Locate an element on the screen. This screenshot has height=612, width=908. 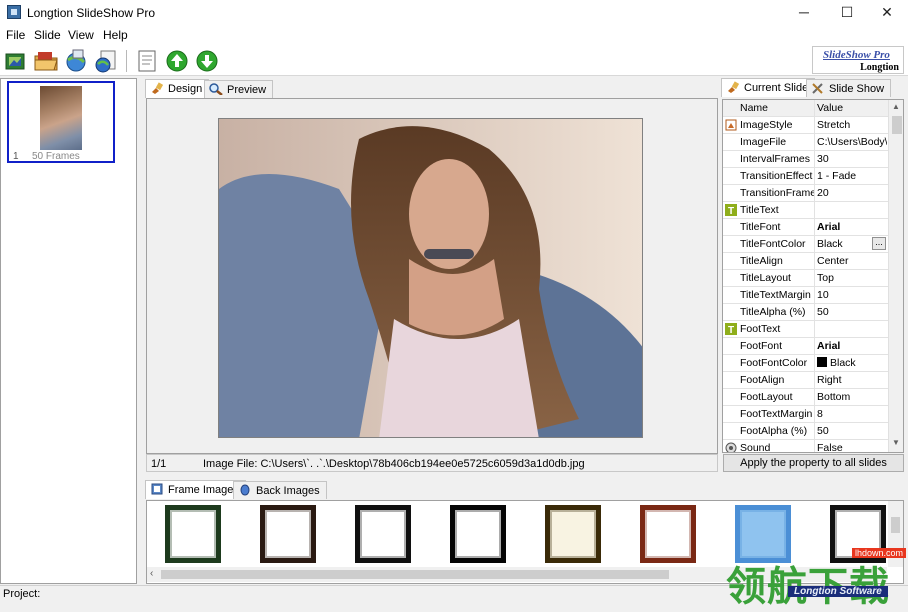
maximize-button: ☐ is located at coordinates (847, 13).